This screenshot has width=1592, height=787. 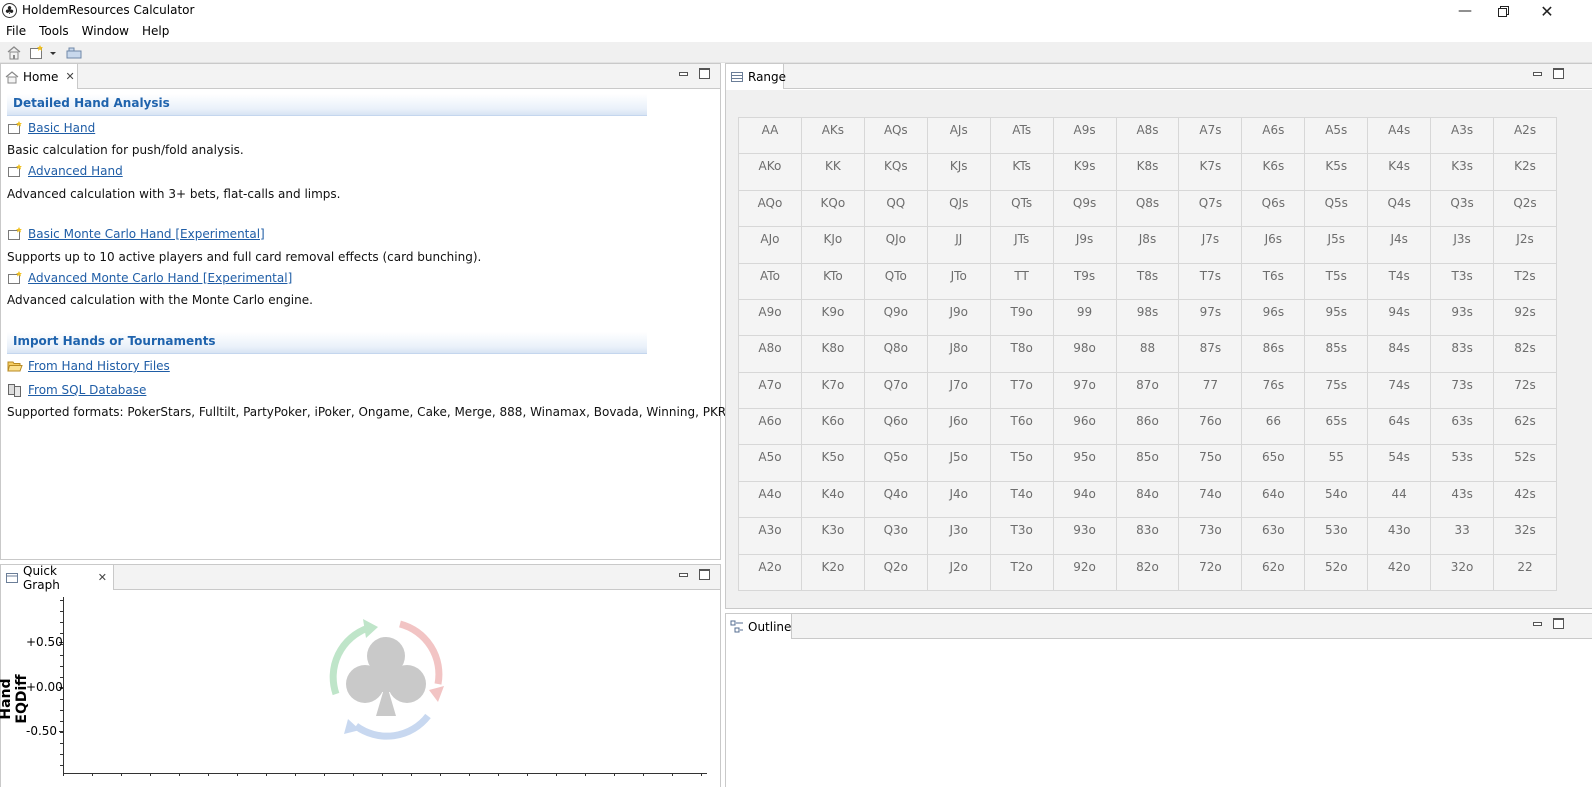 What do you see at coordinates (1400, 391) in the screenshot?
I see `range-cell: 74s` at bounding box center [1400, 391].